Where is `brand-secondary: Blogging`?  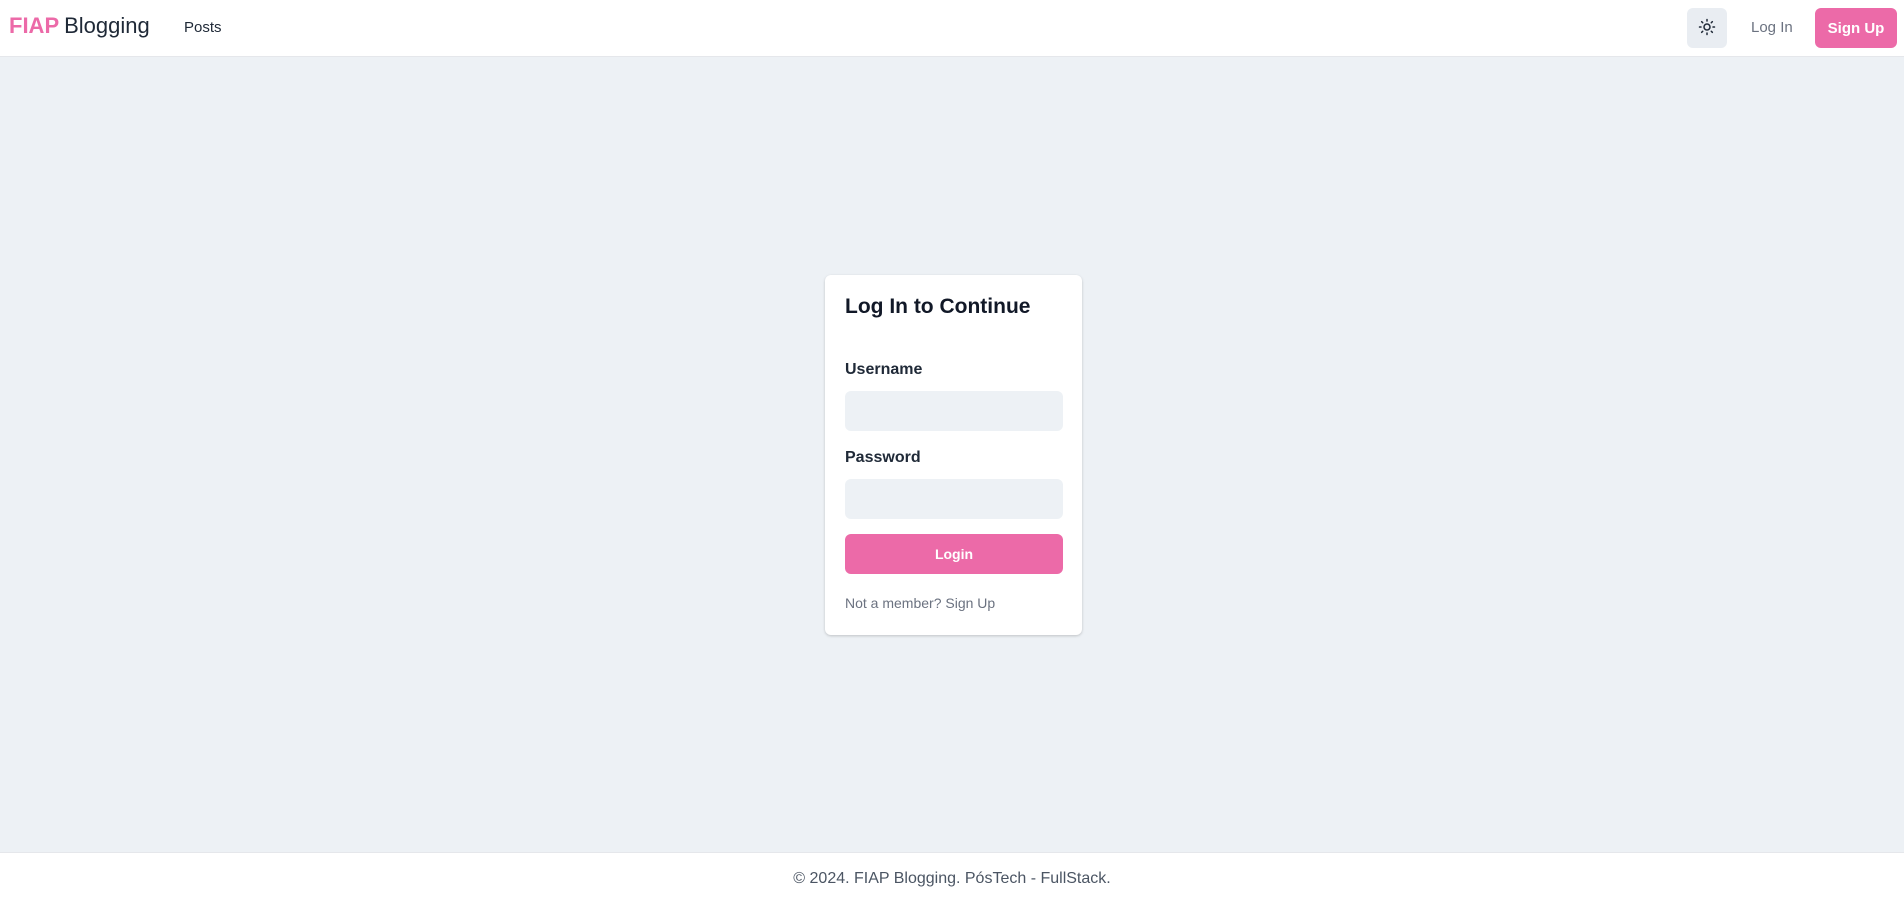
brand-secondary: Blogging is located at coordinates (107, 25).